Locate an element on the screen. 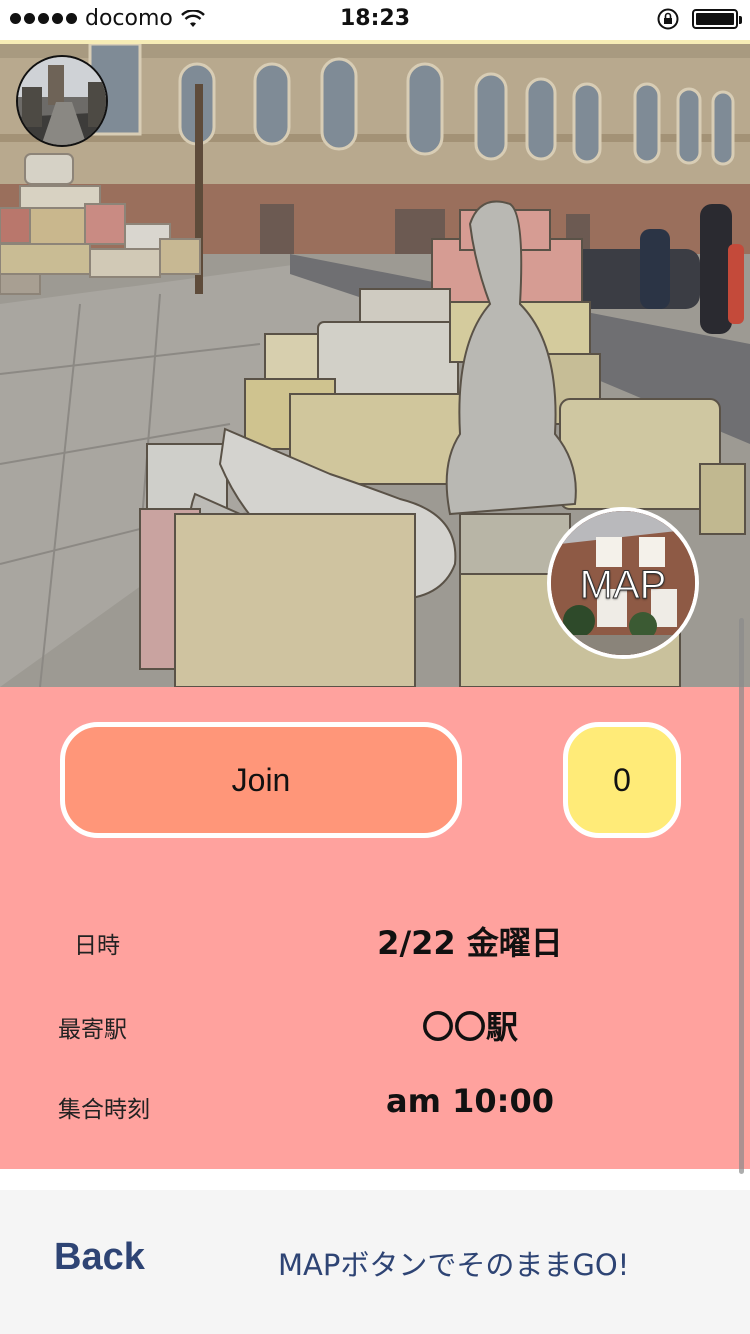 The width and height of the screenshot is (750, 1334). user-avatar is located at coordinates (62, 101).